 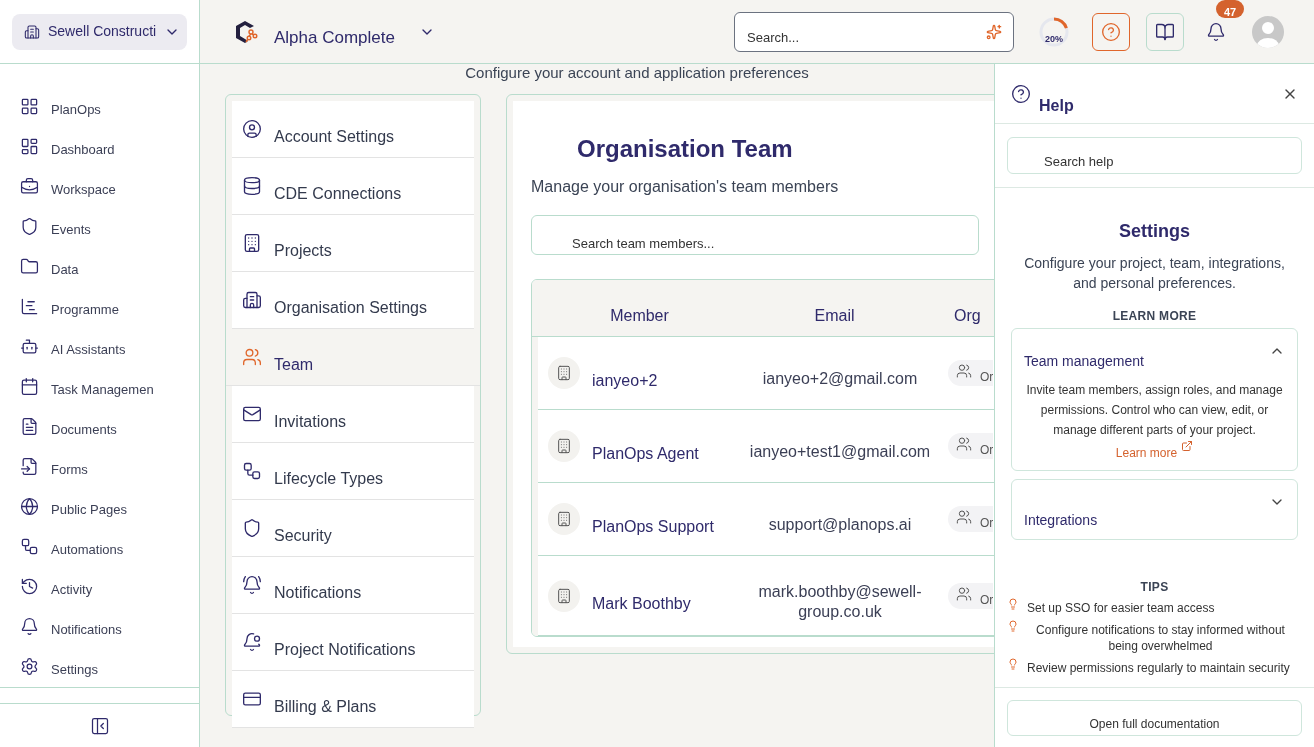 What do you see at coordinates (1154, 410) in the screenshot?
I see `accordion-body: Invite team members, assign roles, and manage permissions. Control who can view, edit, or manage different parts of your project.` at bounding box center [1154, 410].